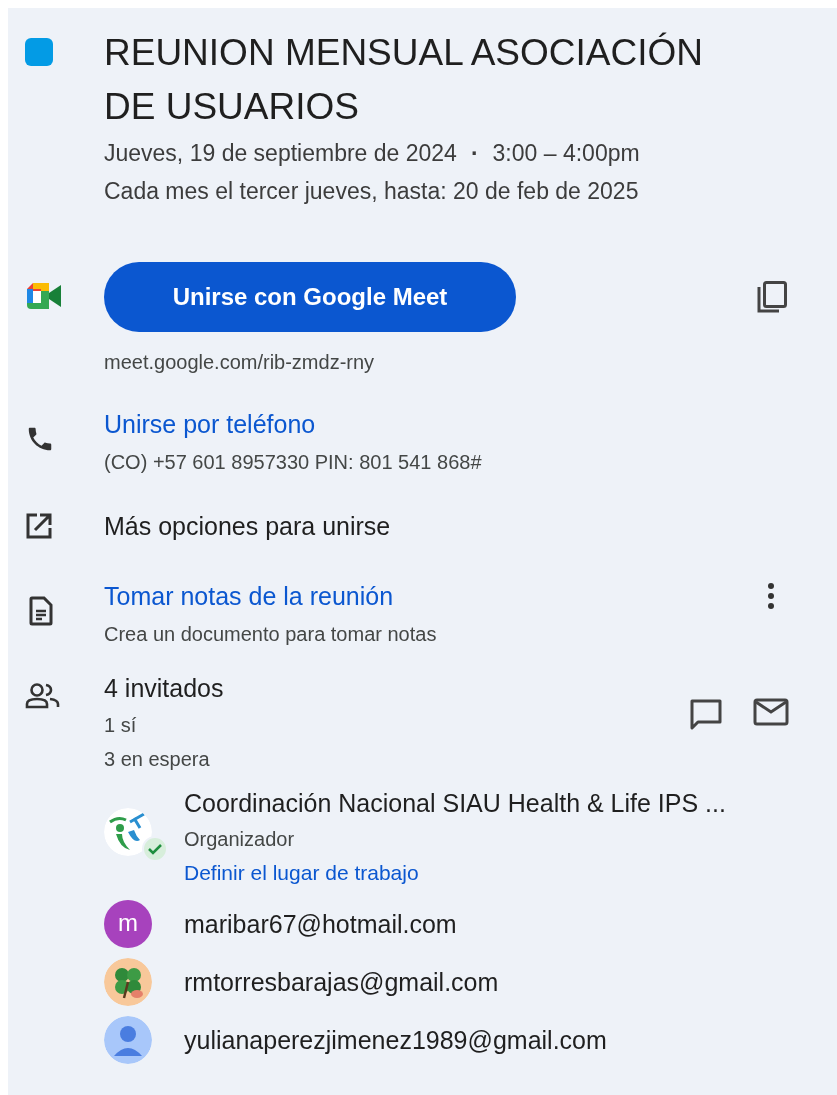 This screenshot has height=1095, width=837. Describe the element at coordinates (43, 696) in the screenshot. I see `people-icon` at that location.